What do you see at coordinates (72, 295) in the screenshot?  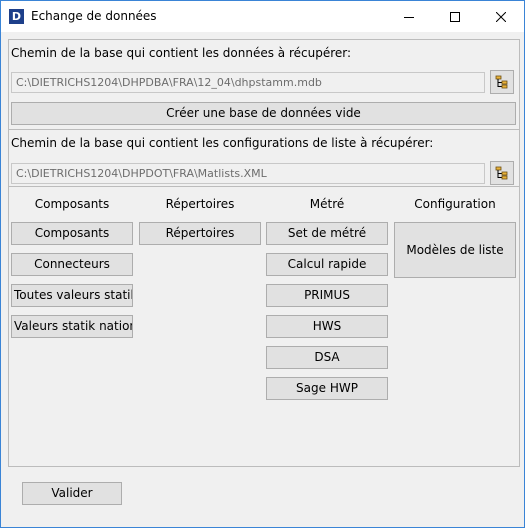 I see `toutes-valeurs-statik-button: Toutes valeurs statik` at bounding box center [72, 295].